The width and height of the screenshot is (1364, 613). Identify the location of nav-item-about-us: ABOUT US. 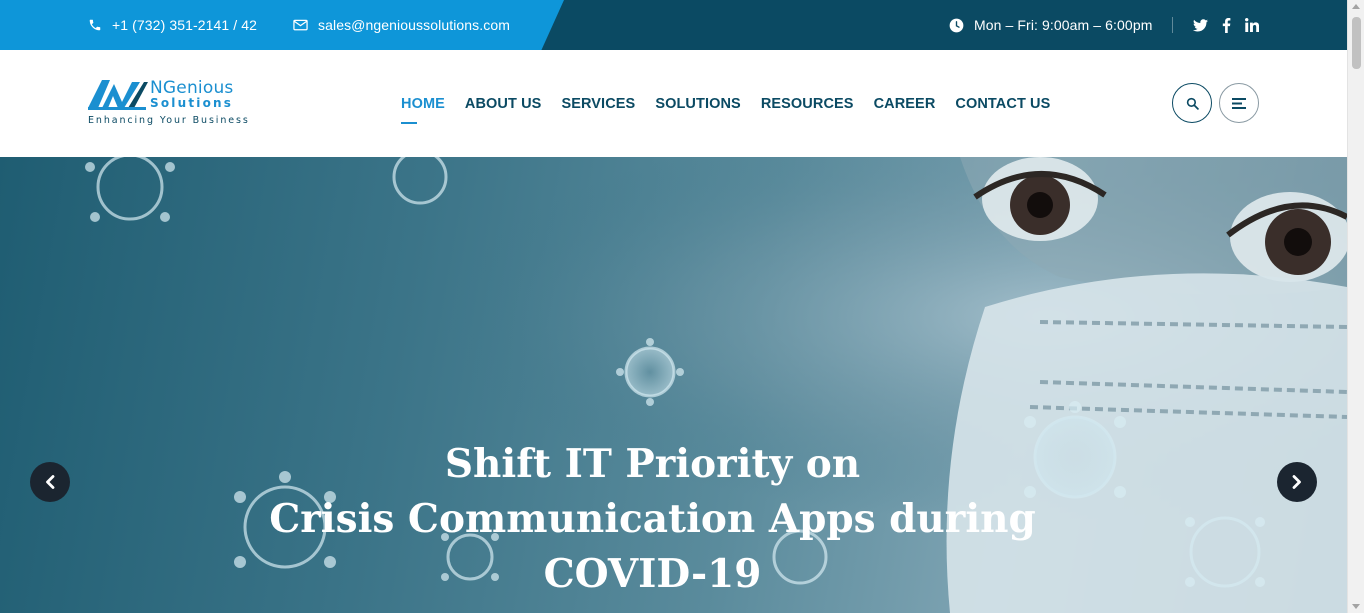
(503, 104).